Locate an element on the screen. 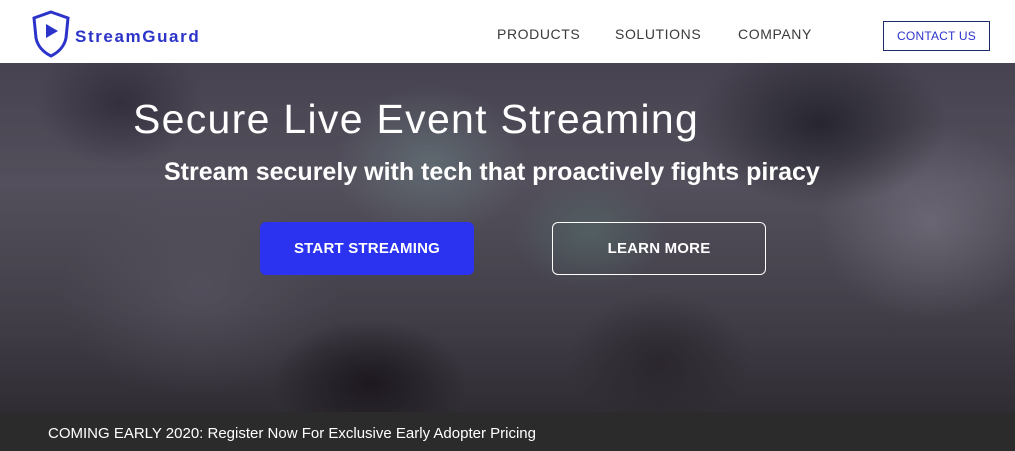 This screenshot has height=451, width=1015. learn-more-button: LEARN MORE is located at coordinates (659, 248).